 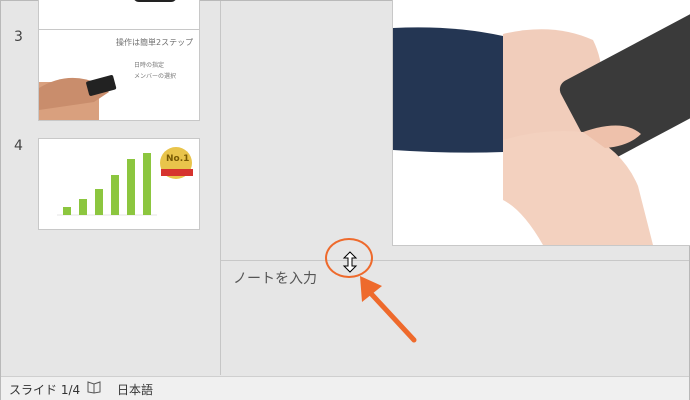 What do you see at coordinates (455, 260) in the screenshot?
I see `notes-resize-divider` at bounding box center [455, 260].